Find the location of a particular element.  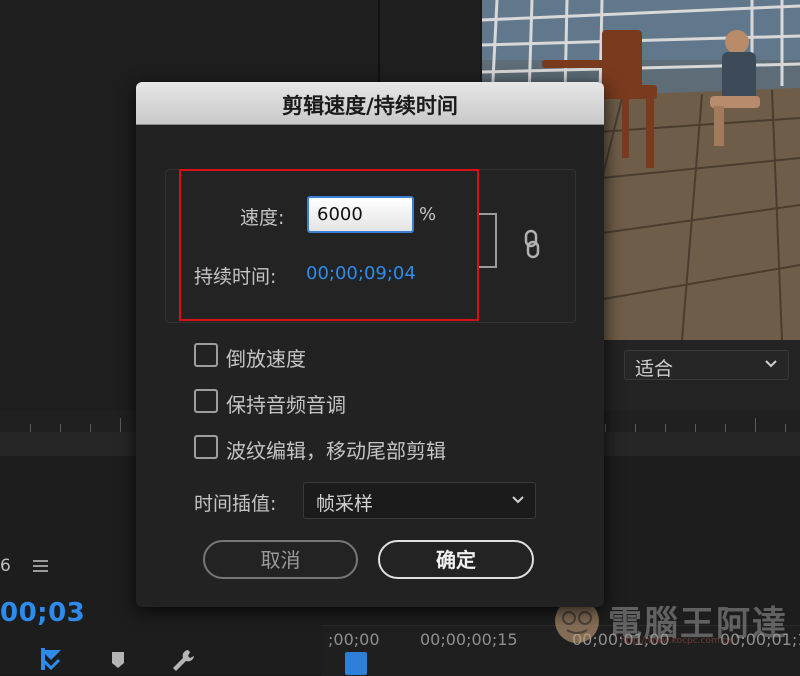

timeline-label-15: 00;00;00;15 is located at coordinates (469, 639).